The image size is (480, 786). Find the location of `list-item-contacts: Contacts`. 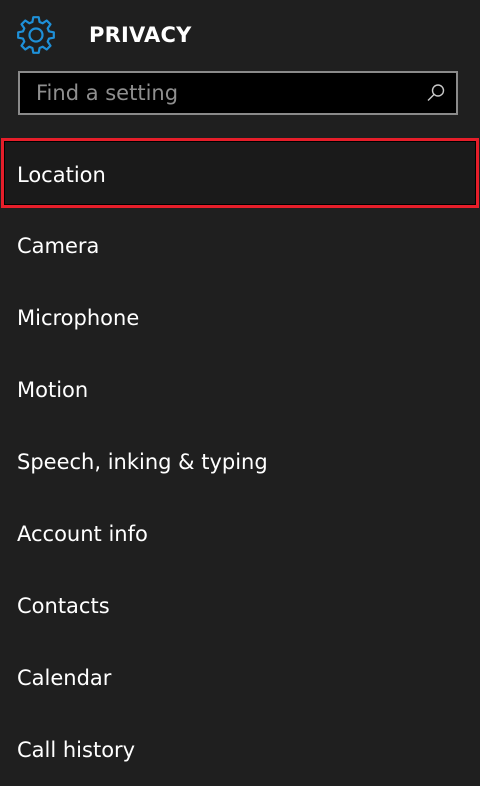

list-item-contacts: Contacts is located at coordinates (240, 606).